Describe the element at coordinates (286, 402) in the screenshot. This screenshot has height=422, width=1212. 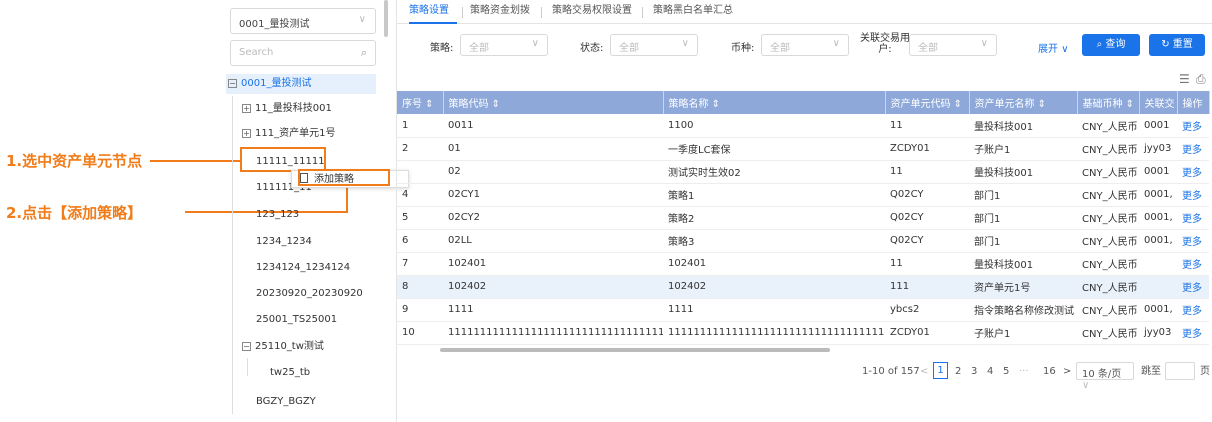
I see `tree-node: BGZY_BGZY` at that location.